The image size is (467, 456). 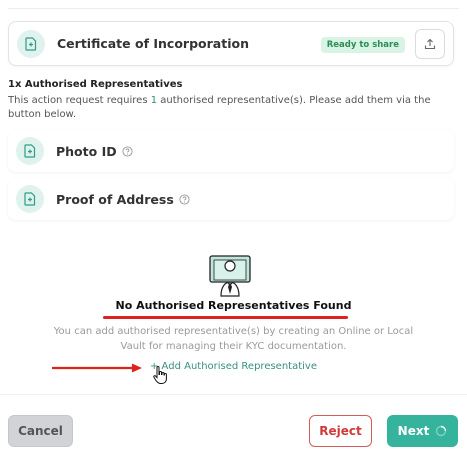 I want to click on representative-illustration-icon, so click(x=230, y=278).